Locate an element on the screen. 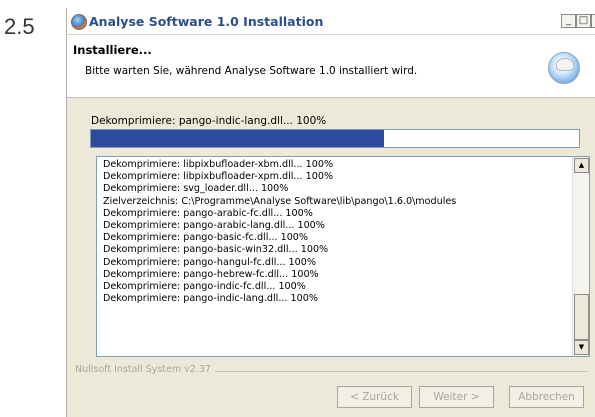 This screenshot has width=595, height=417. window-title: Analyse Software 1.0 Installation is located at coordinates (206, 21).